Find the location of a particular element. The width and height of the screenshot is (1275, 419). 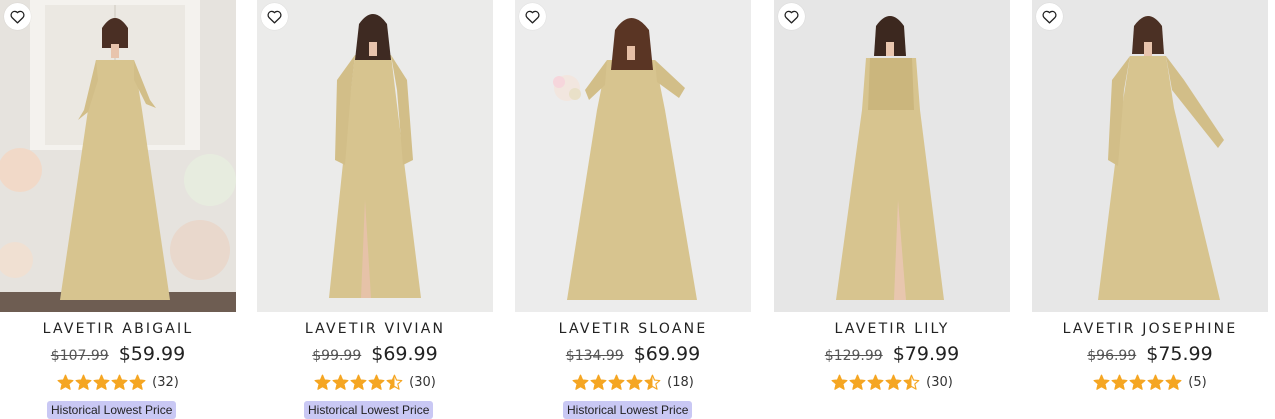

review-count: (5) is located at coordinates (1197, 382).